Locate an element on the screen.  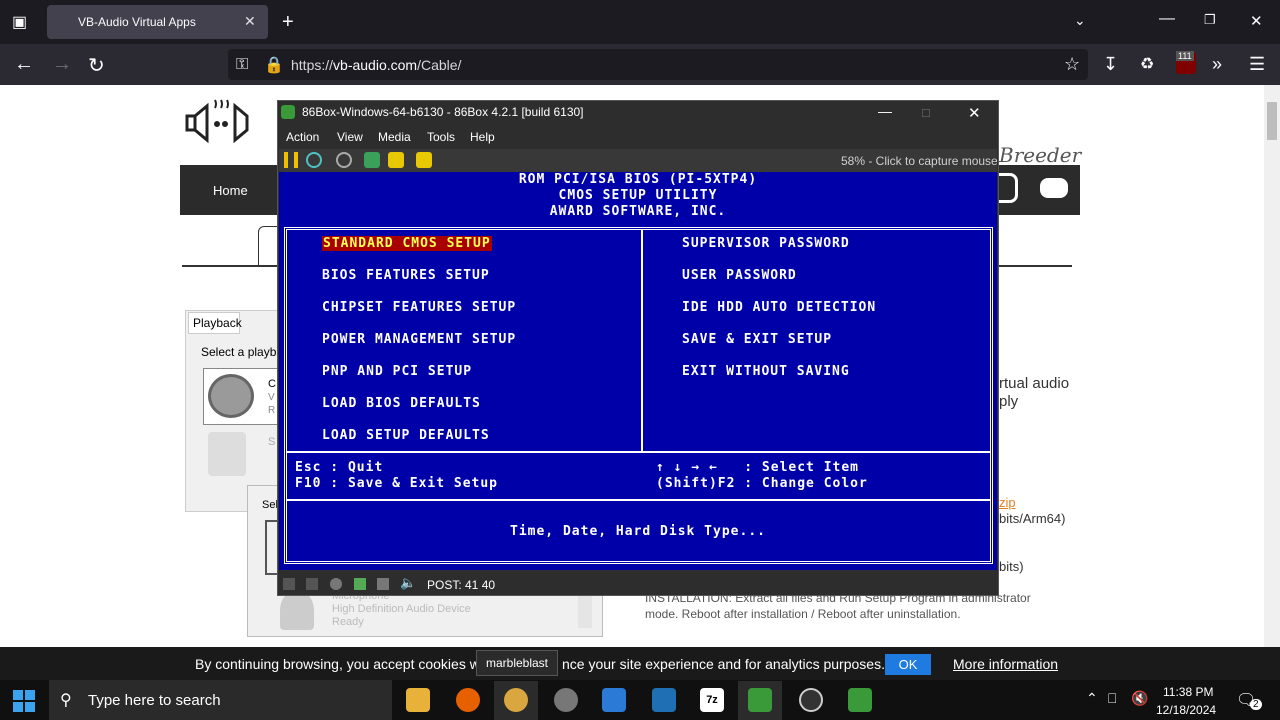
mic-status: Ready is located at coordinates (348, 622).